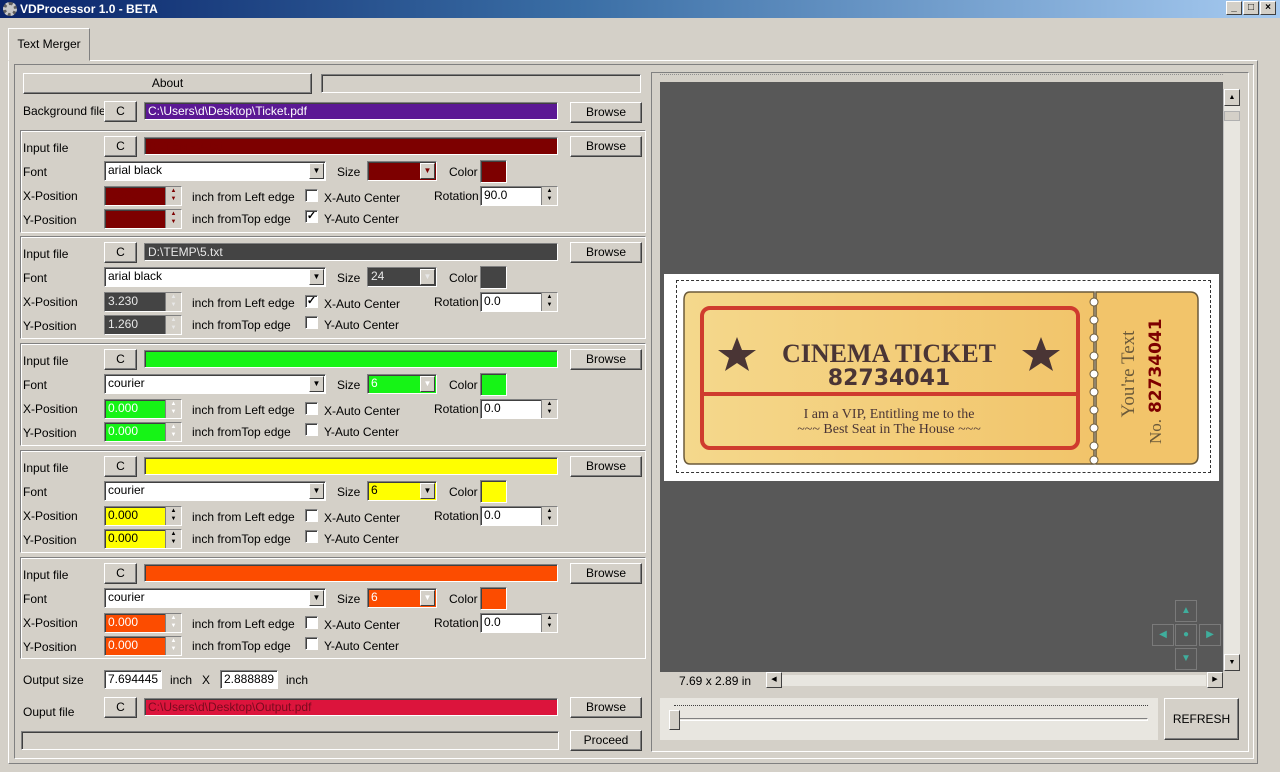 The height and width of the screenshot is (772, 1280). What do you see at coordinates (351, 111) in the screenshot?
I see `background-file-path: C:\Users\d\Desktop\Ticket.pdf` at bounding box center [351, 111].